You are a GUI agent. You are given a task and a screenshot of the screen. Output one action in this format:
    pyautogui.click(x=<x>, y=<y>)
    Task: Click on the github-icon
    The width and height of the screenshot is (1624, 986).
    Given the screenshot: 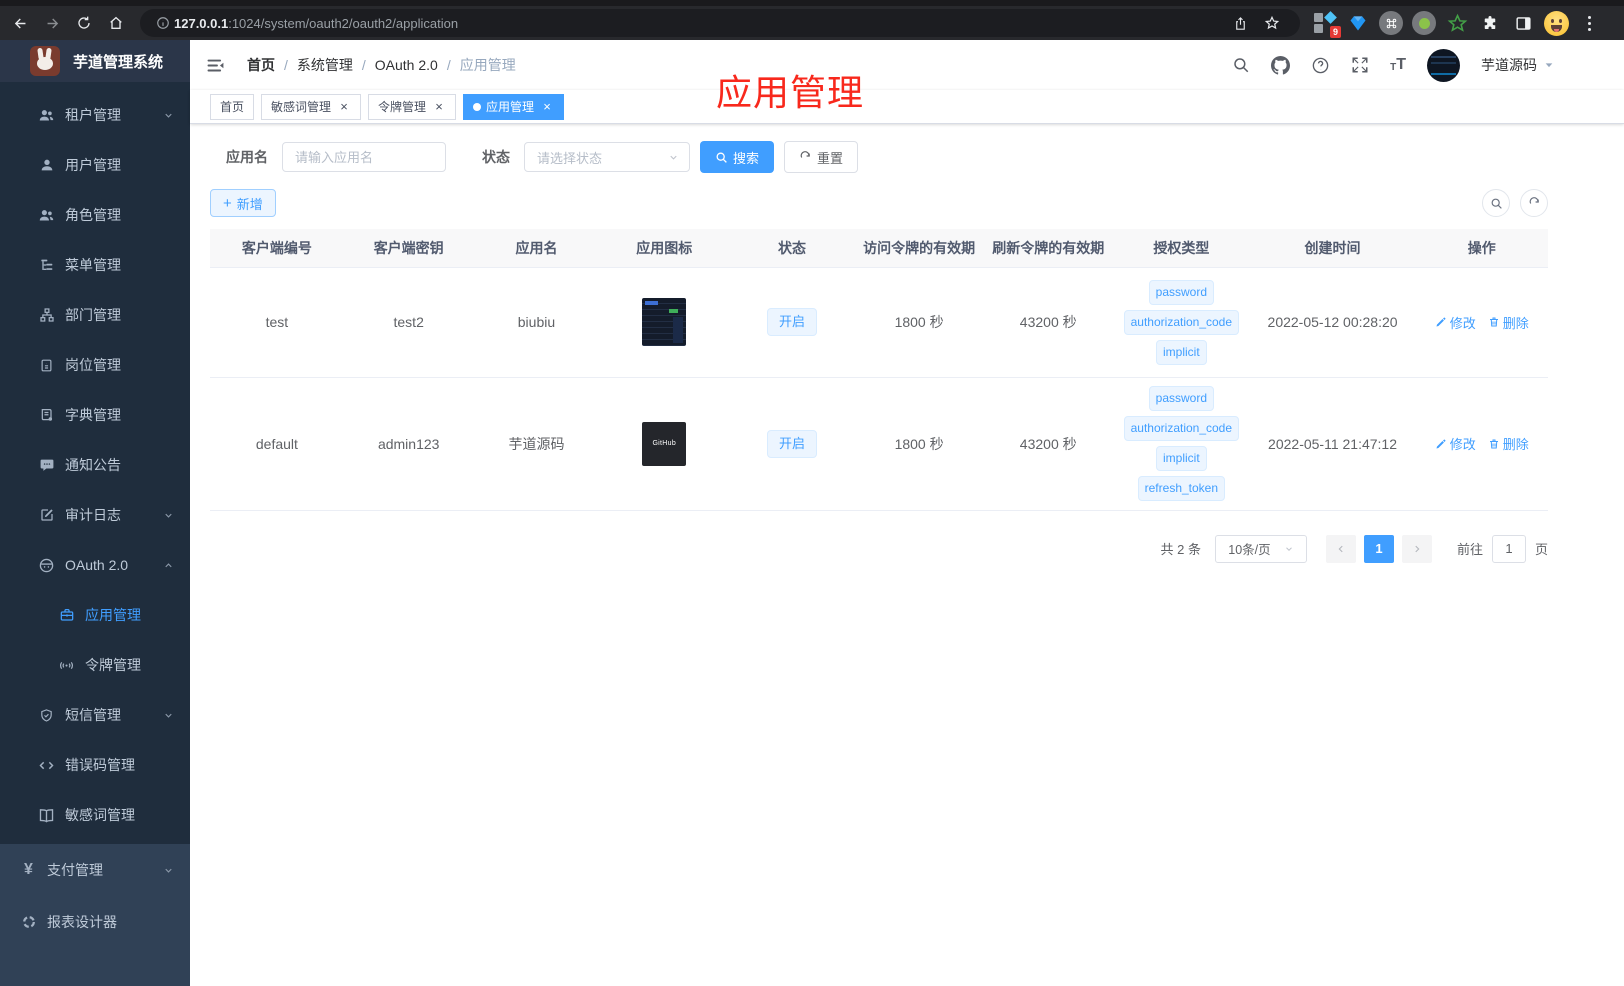 What is the action you would take?
    pyautogui.click(x=1281, y=65)
    